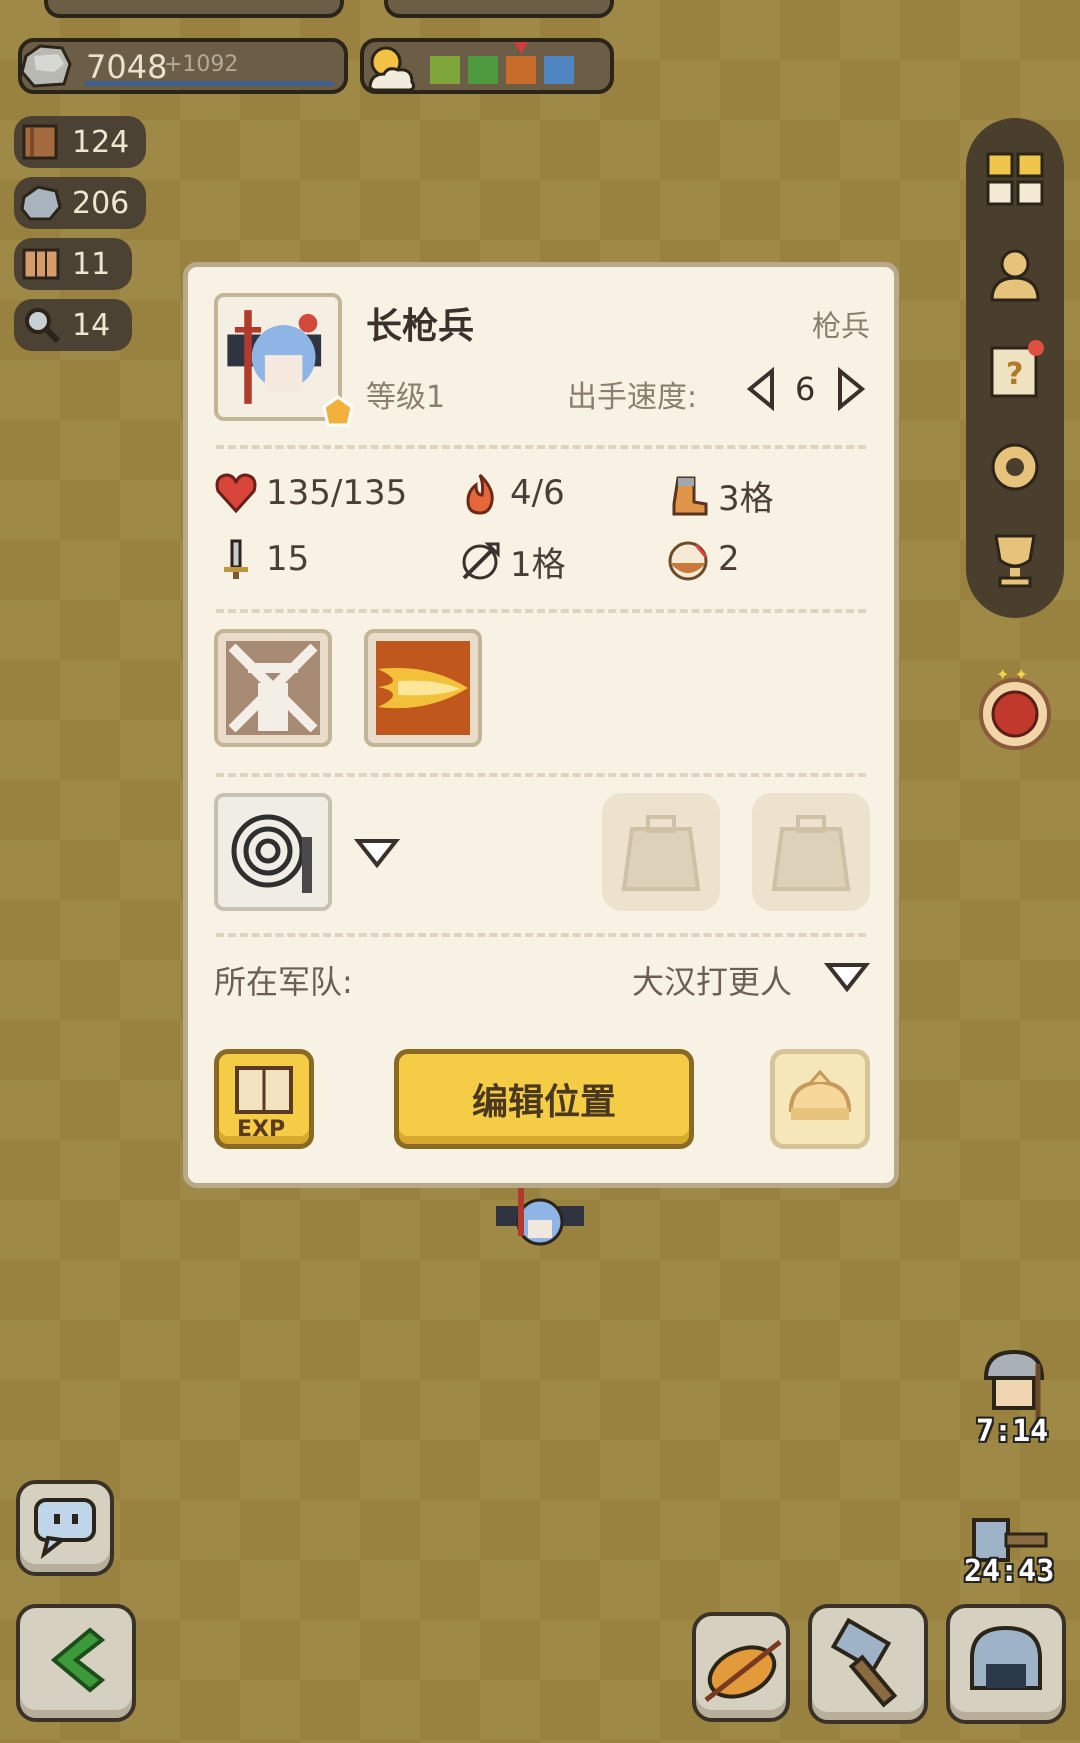 The height and width of the screenshot is (1743, 1080). I want to click on unit-name: 长枪兵, so click(420, 326).